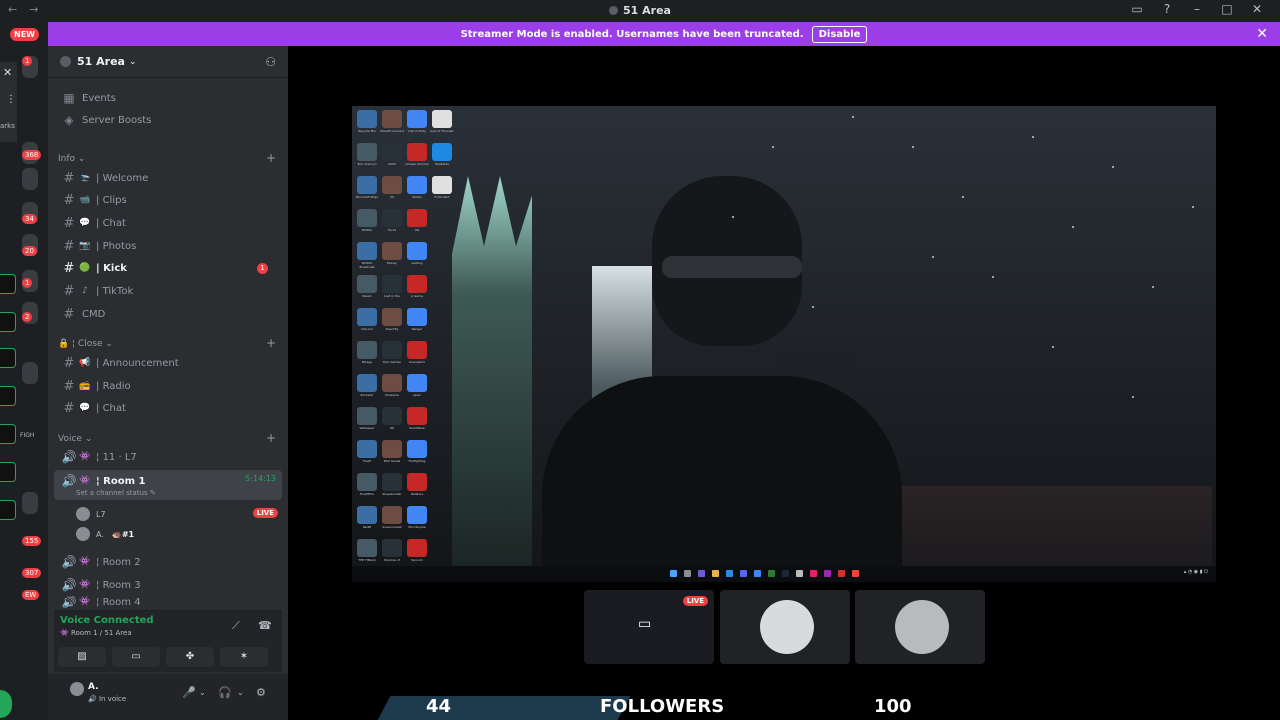  Describe the element at coordinates (168, 120) in the screenshot. I see `server-boosts-item: ◈ Server Boosts` at that location.